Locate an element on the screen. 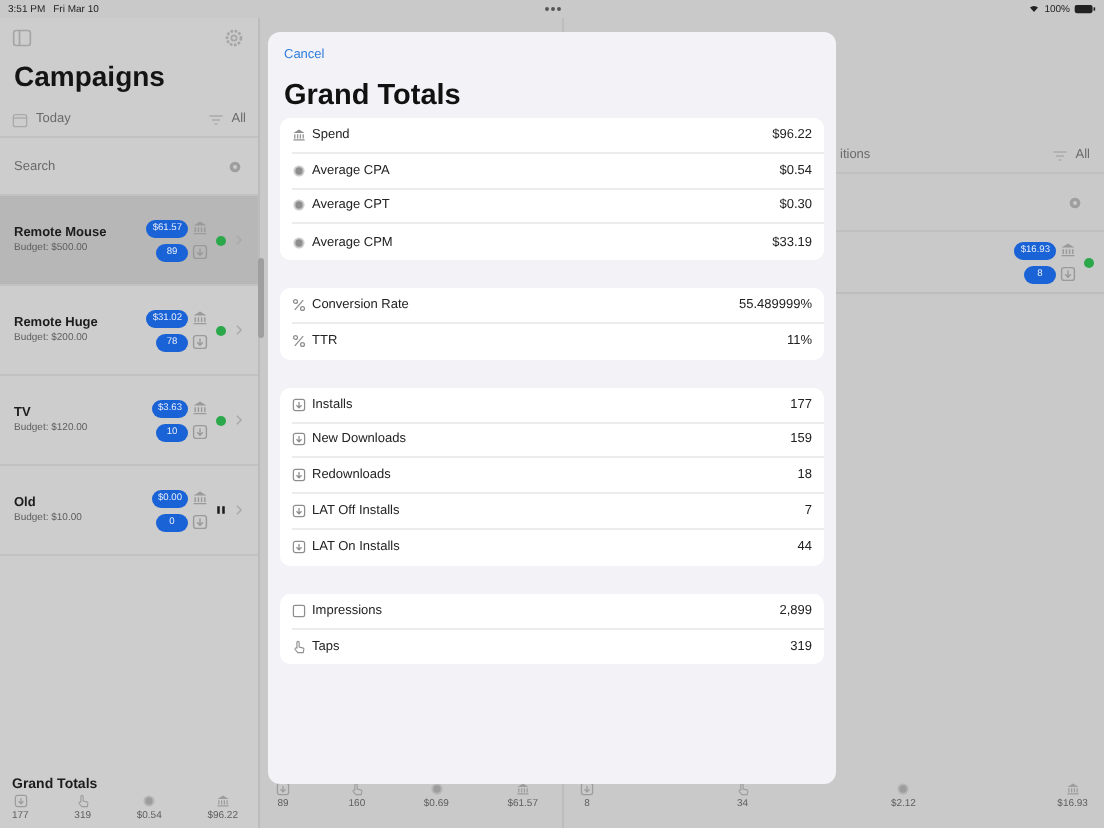  calendar-icon is located at coordinates (20, 119).